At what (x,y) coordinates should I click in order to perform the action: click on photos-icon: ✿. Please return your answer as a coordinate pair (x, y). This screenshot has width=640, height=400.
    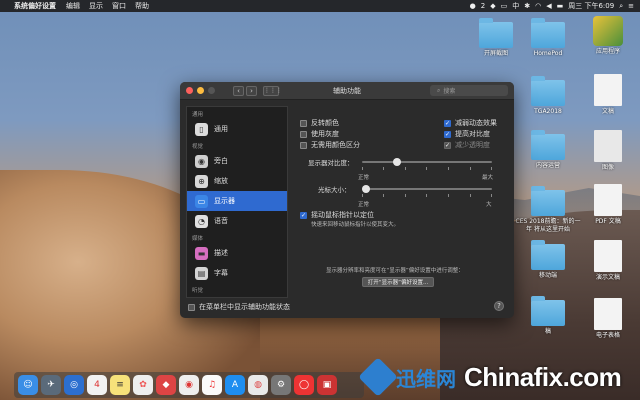
    Looking at the image, I should click on (143, 385).